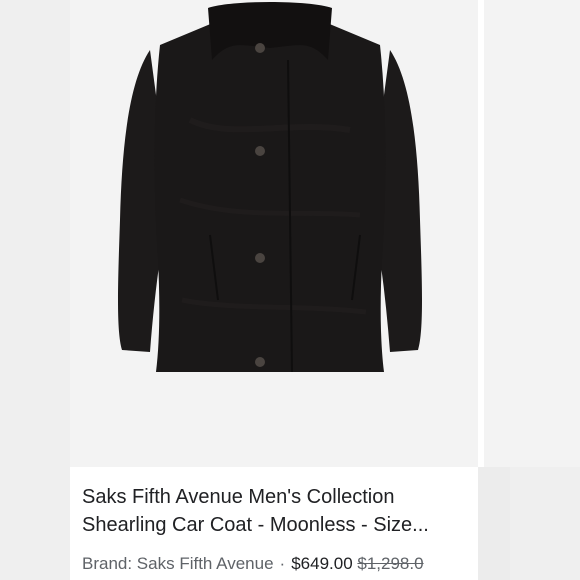 This screenshot has width=580, height=580. What do you see at coordinates (532, 233) in the screenshot?
I see `next-card-edge` at bounding box center [532, 233].